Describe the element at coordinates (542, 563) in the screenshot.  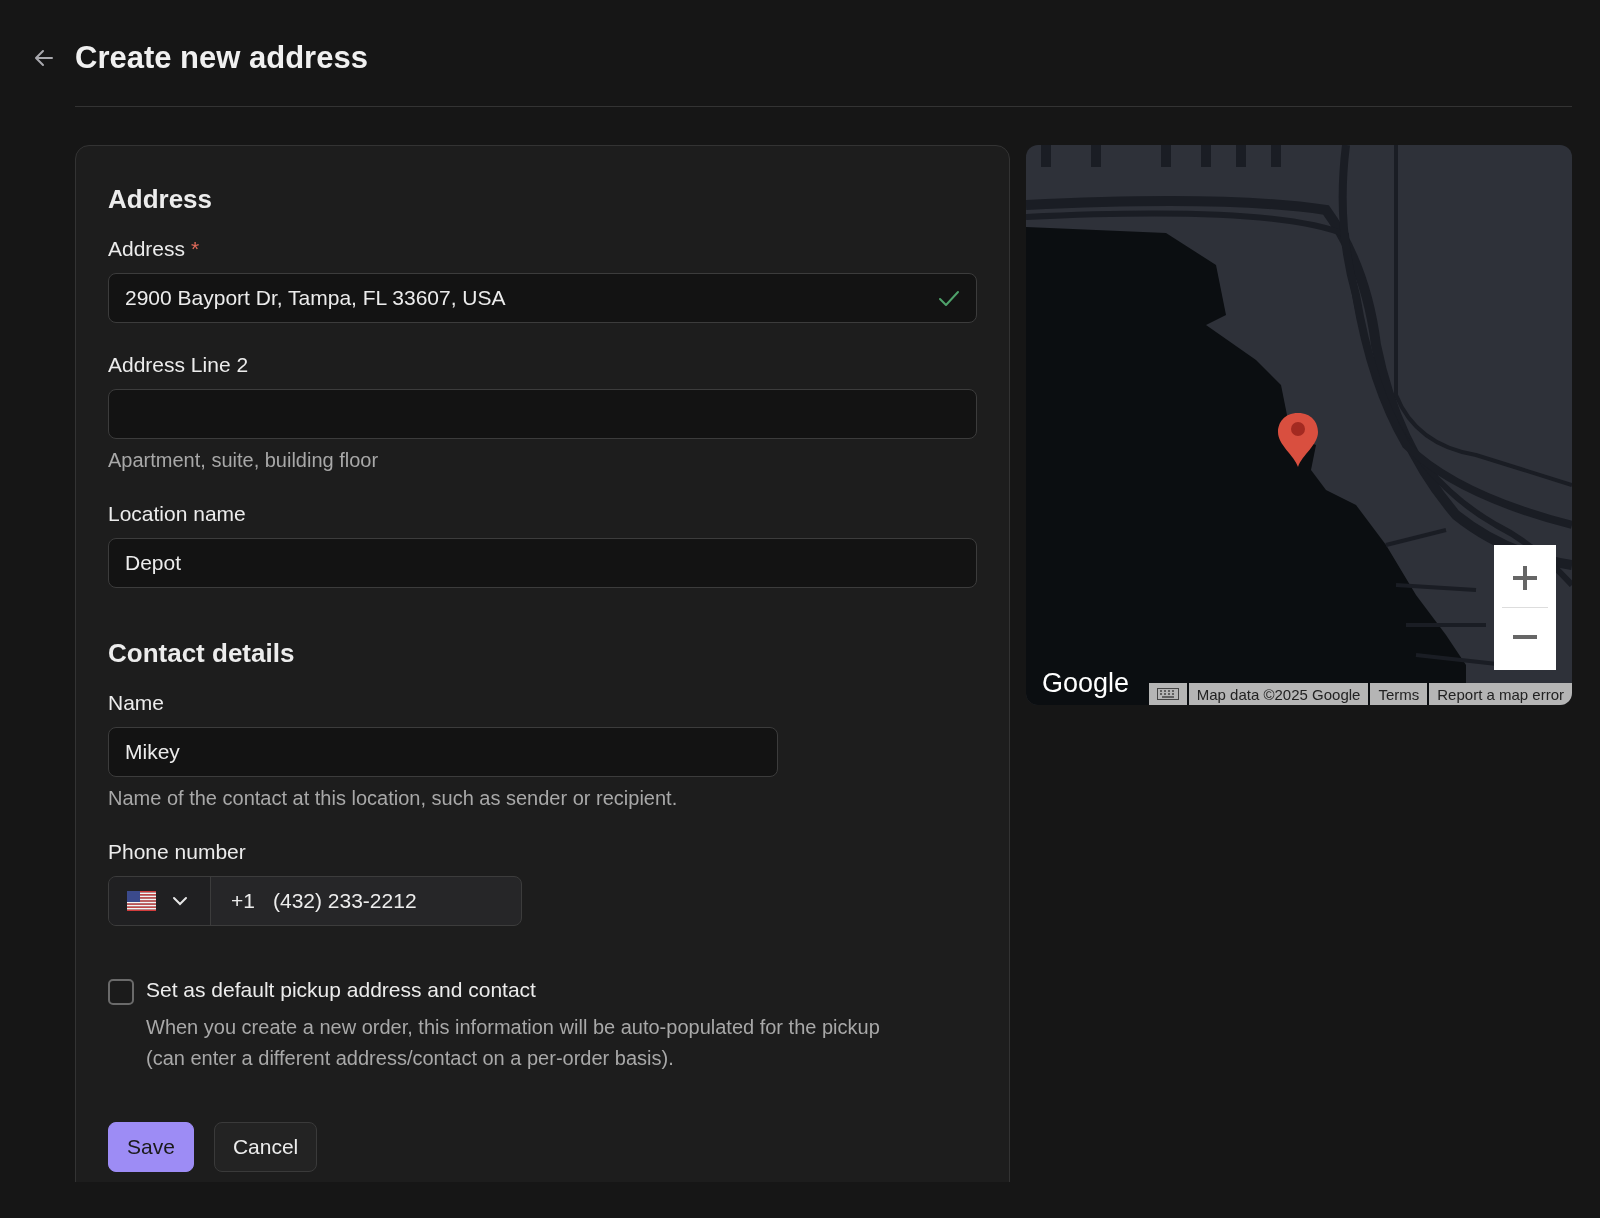
I see `input-field: Depot` at that location.